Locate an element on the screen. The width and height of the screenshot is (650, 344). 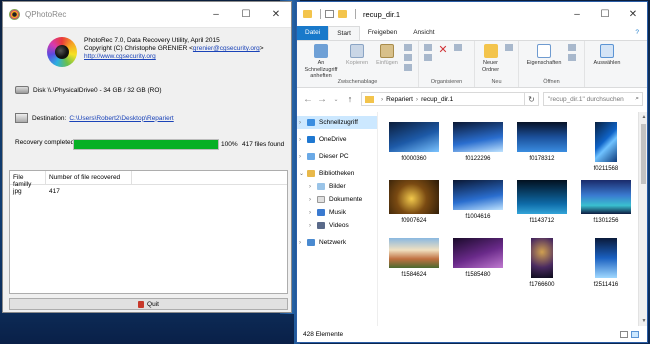
pin-quick-access-button: An Schnellzugriff anheften is located at coordinates (321, 62).